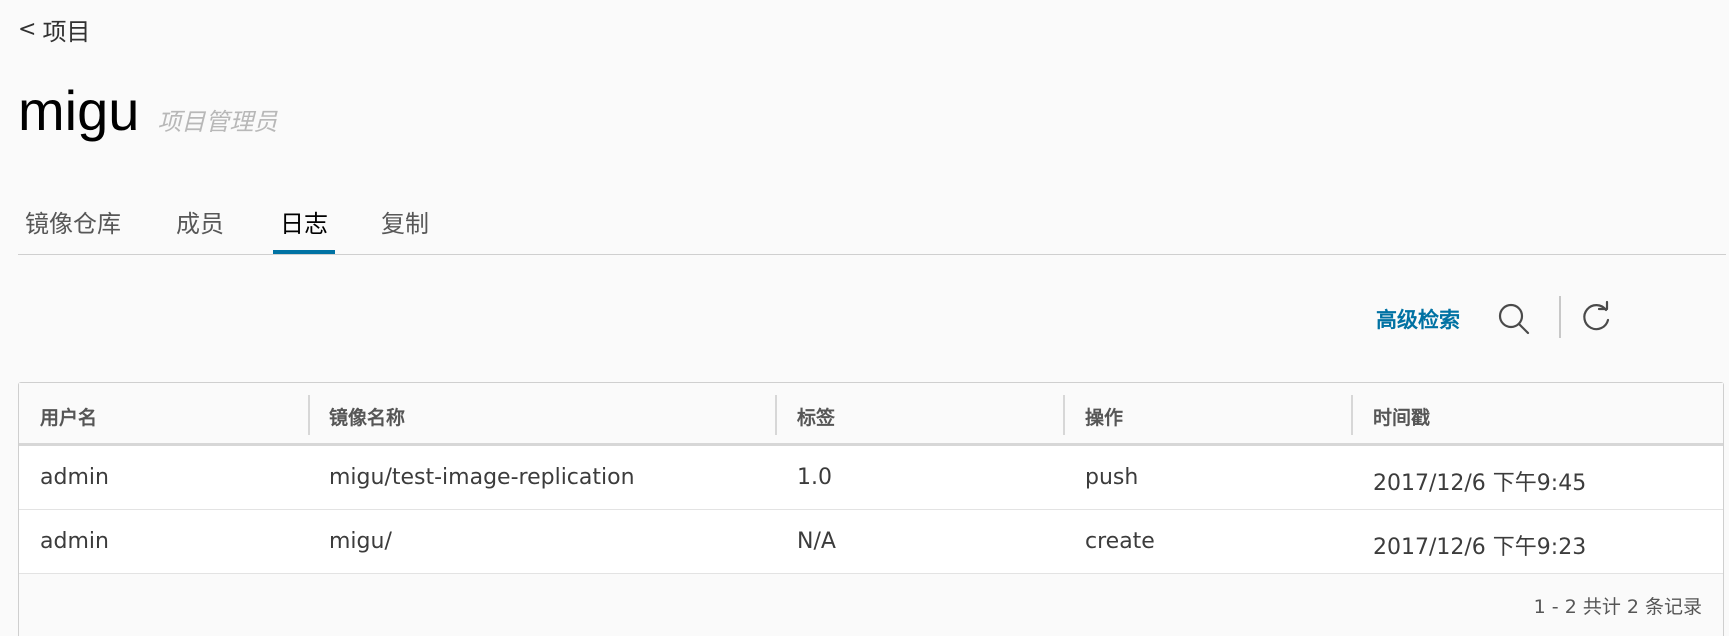 The image size is (1729, 636). I want to click on back-to-projects-link: < 项目, so click(54, 29).